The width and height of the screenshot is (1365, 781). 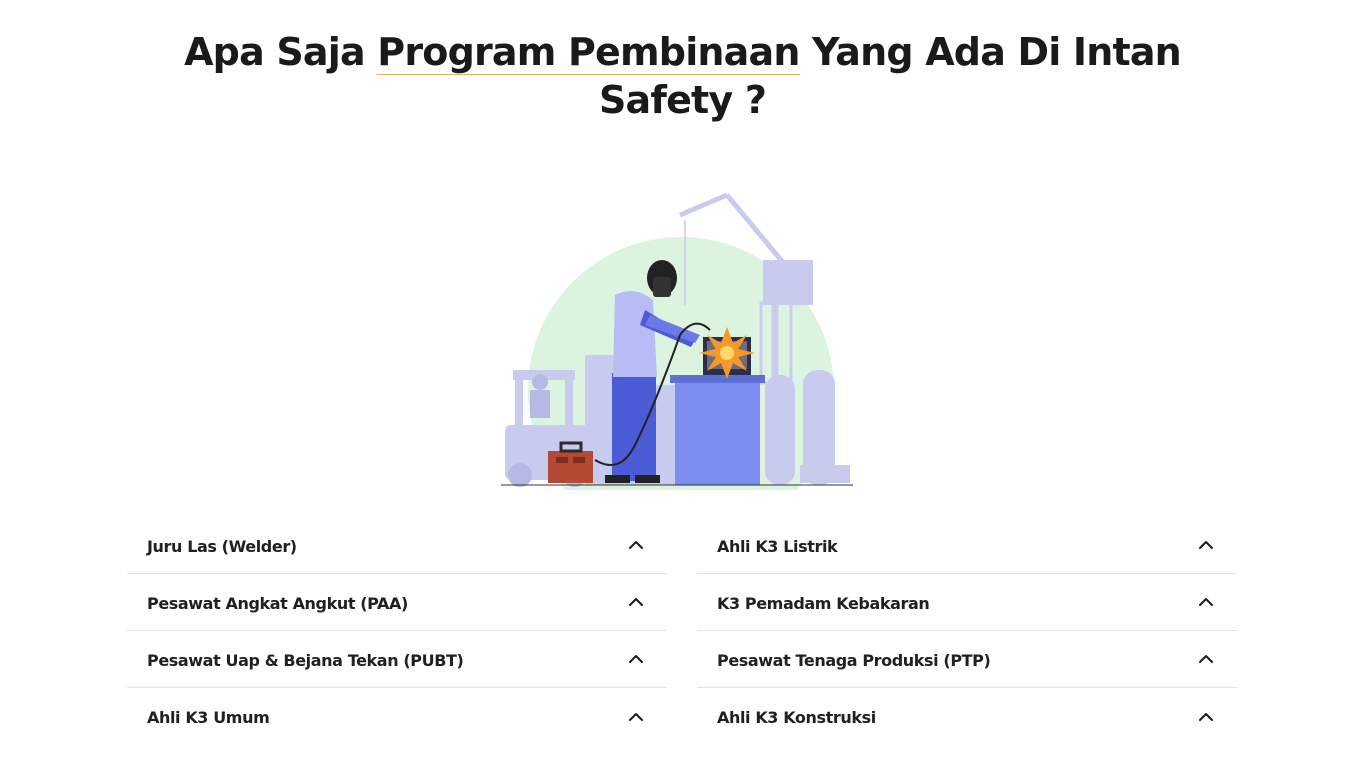 I want to click on faq-title: Pesawat Uap & Bejana Tekan (PUBT), so click(x=305, y=660).